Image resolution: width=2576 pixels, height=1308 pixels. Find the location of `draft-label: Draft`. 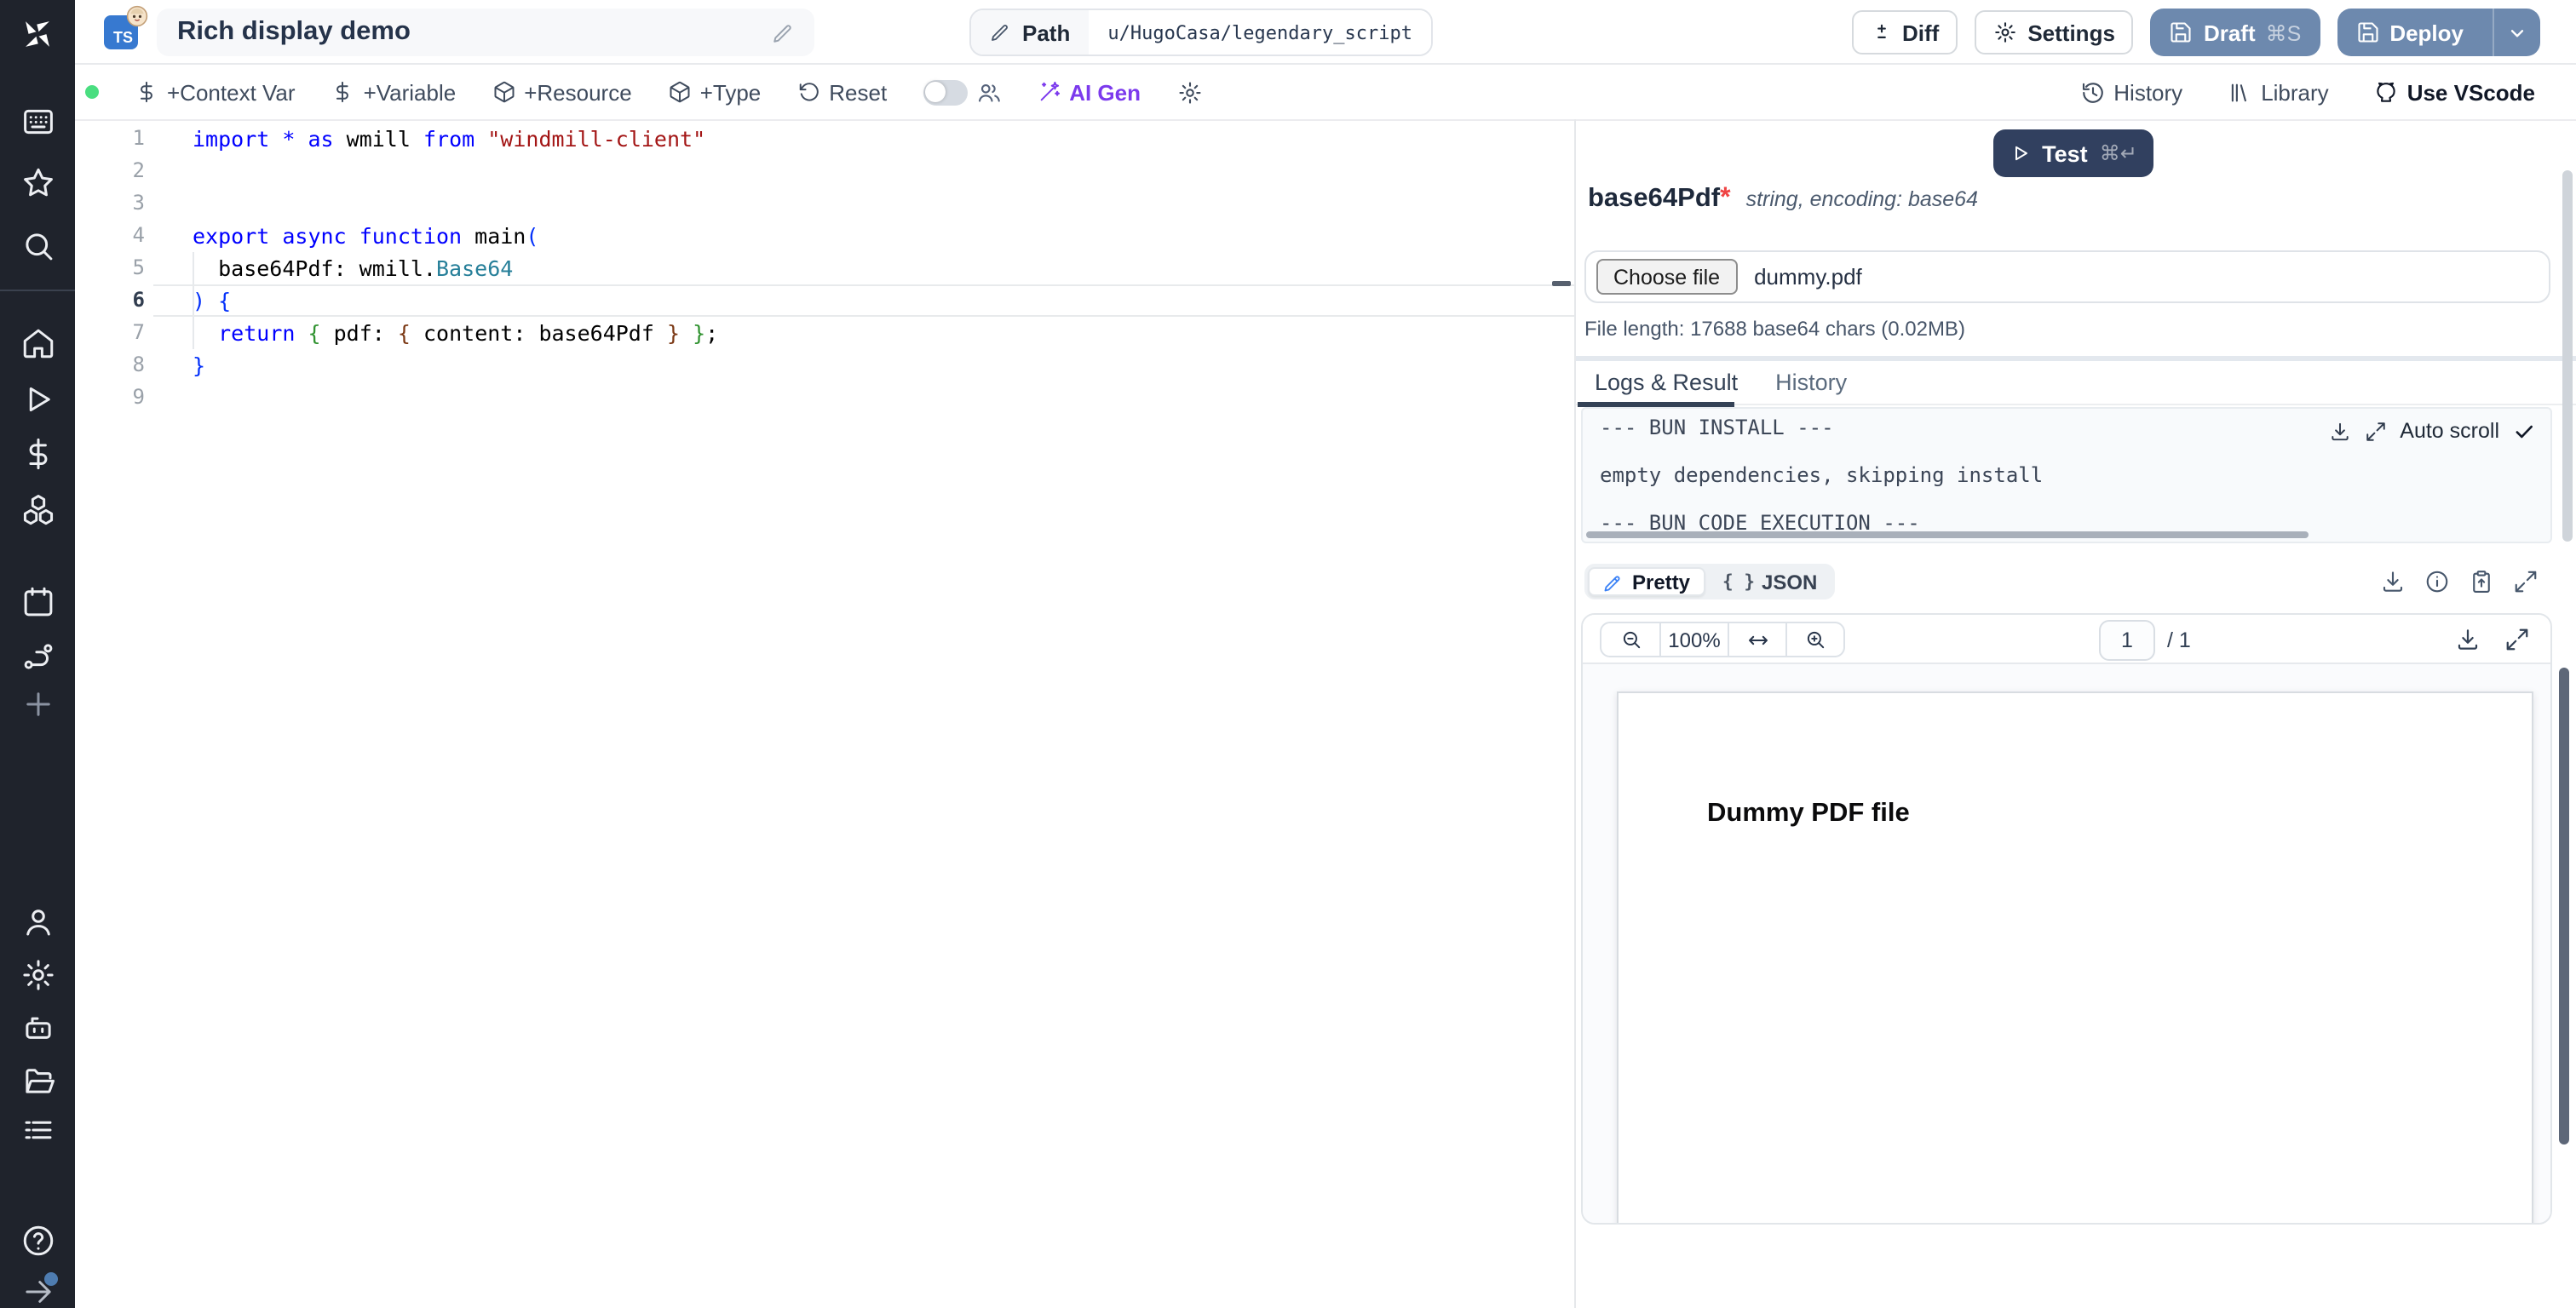

draft-label: Draft is located at coordinates (2230, 32).